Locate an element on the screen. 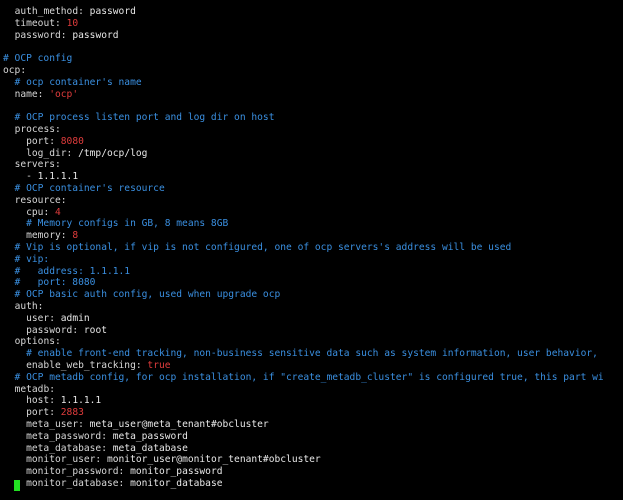 The width and height of the screenshot is (623, 500). code-line: # ocp container's name is located at coordinates (72, 83).